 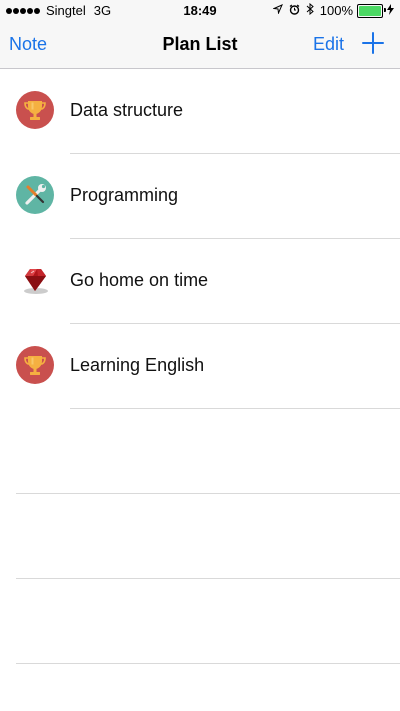 I want to click on battery-icon, so click(x=371, y=10).